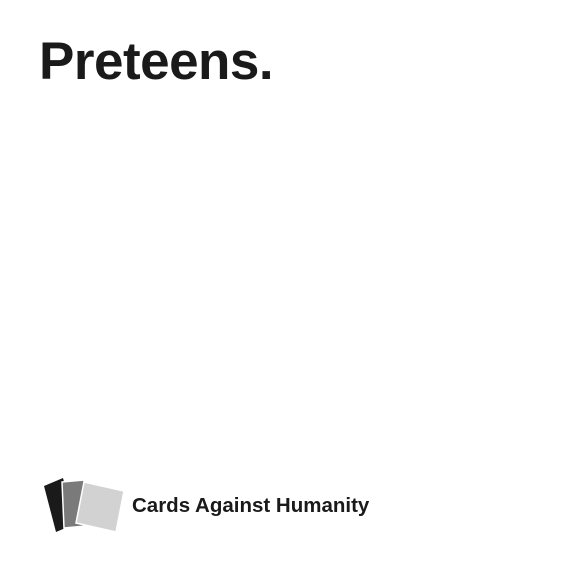 The height and width of the screenshot is (573, 573). What do you see at coordinates (251, 505) in the screenshot?
I see `brand-name: Cards Against Humanity` at bounding box center [251, 505].